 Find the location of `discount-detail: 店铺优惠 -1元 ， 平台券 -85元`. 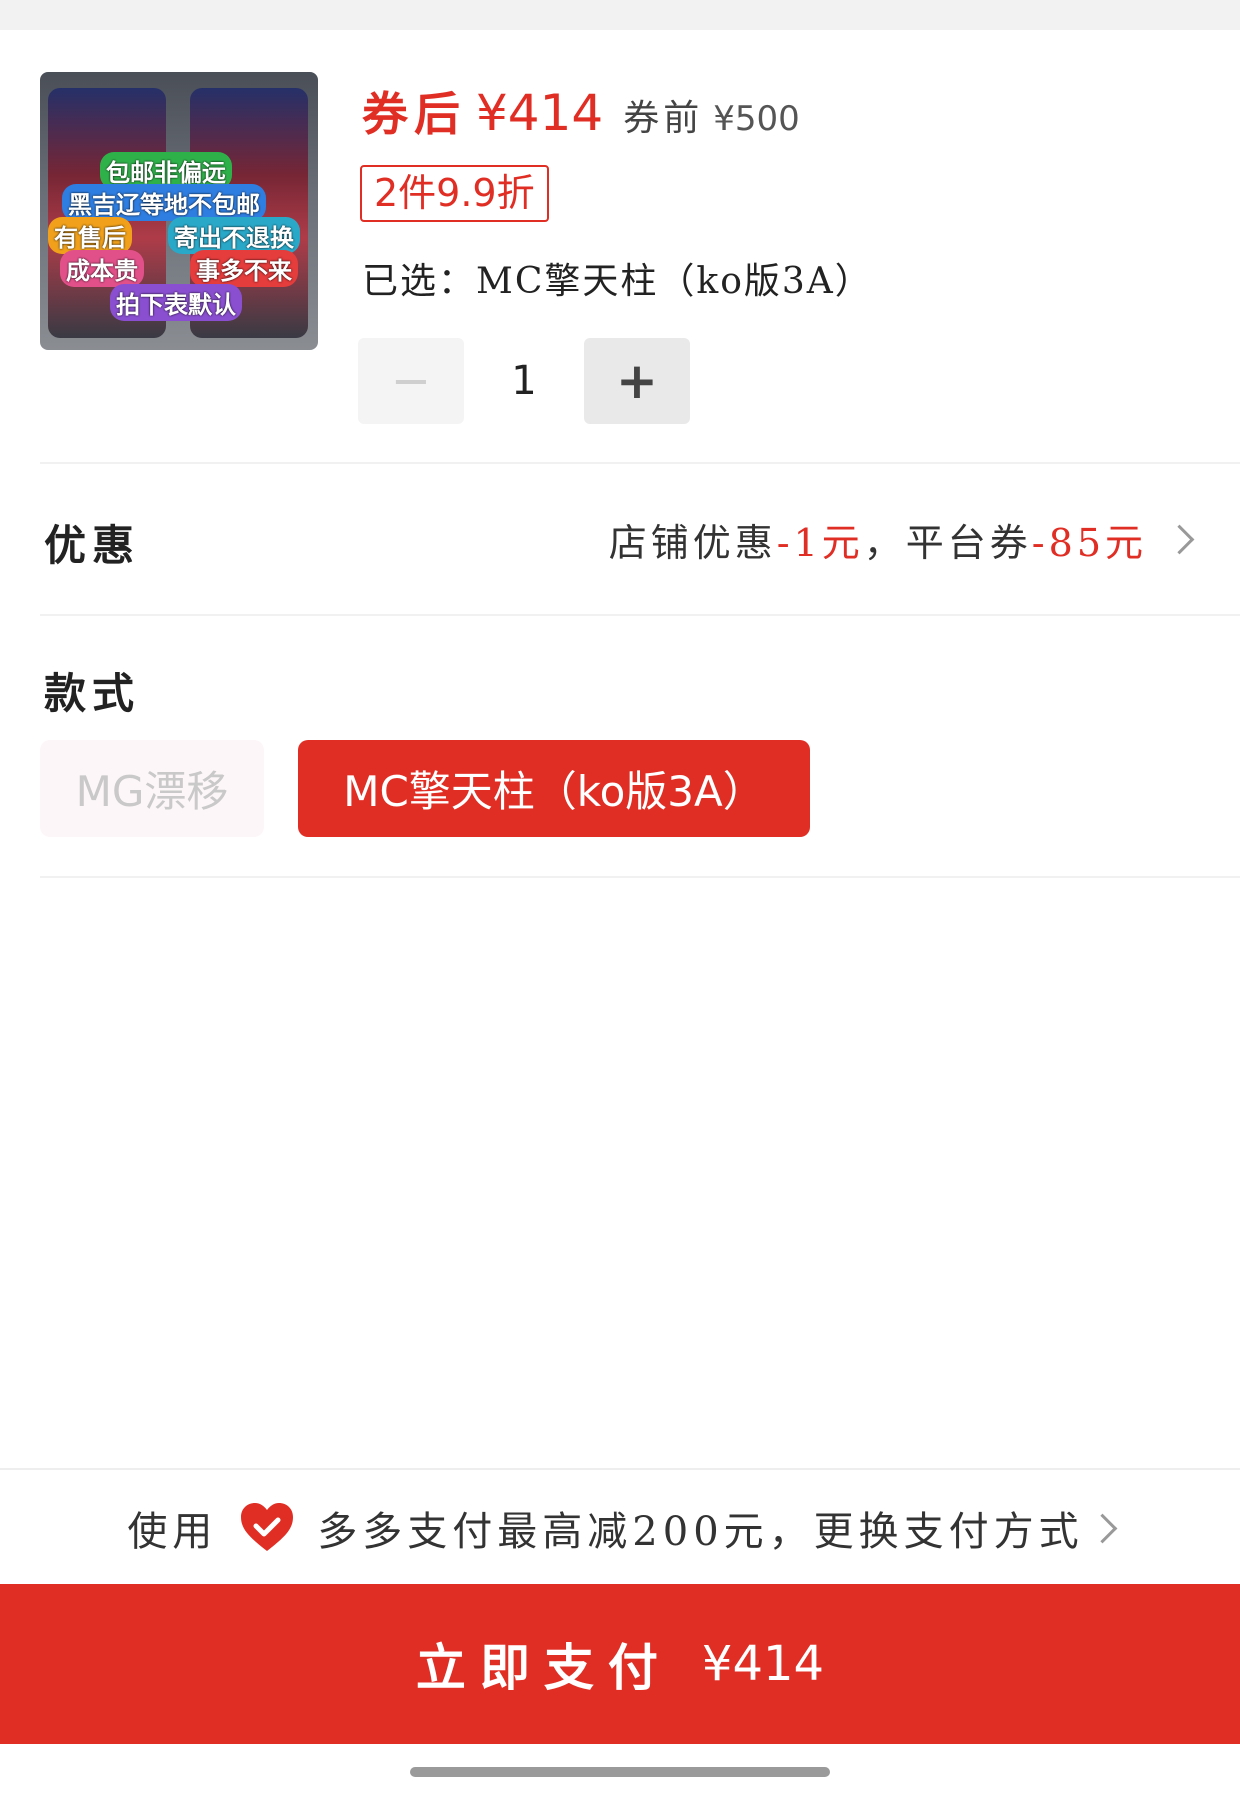

discount-detail: 店铺优惠 -1元 ， 平台券 -85元 is located at coordinates (901, 539).